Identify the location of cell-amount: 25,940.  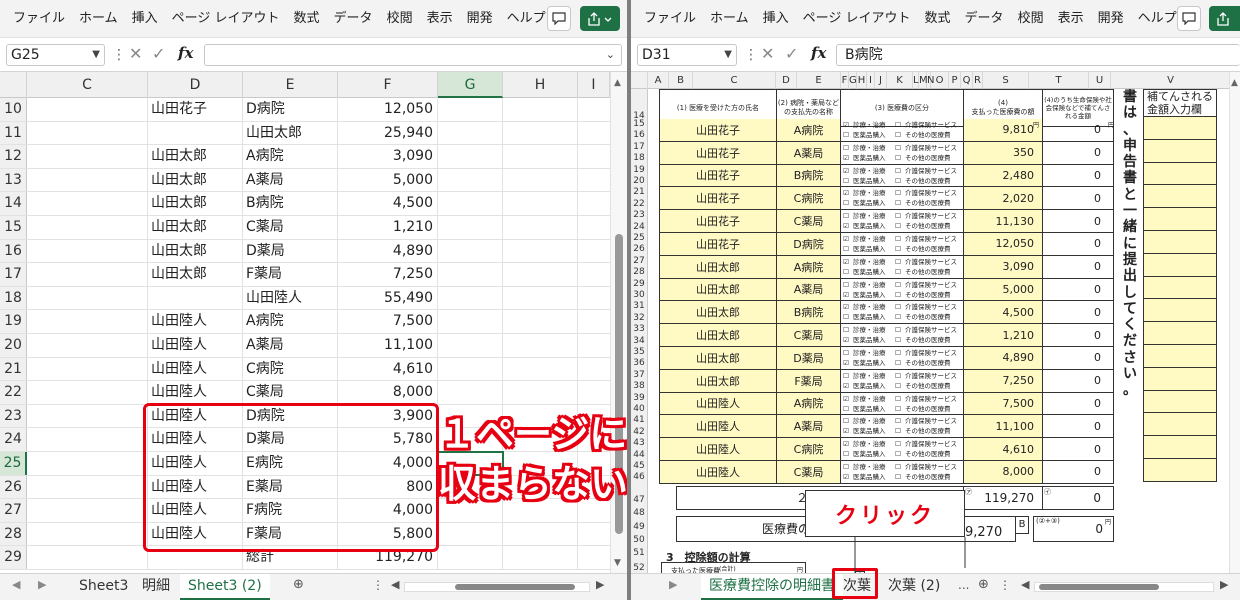
(388, 133).